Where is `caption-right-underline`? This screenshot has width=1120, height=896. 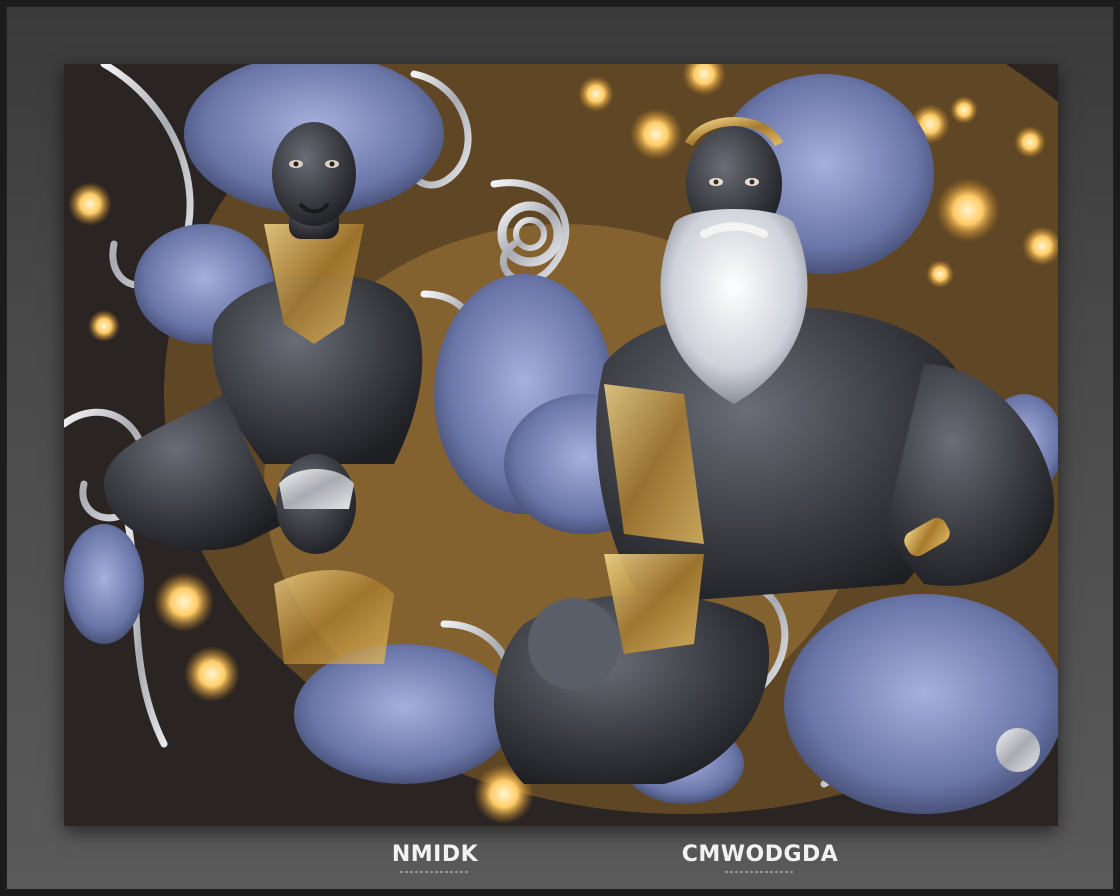 caption-right-underline is located at coordinates (760, 872).